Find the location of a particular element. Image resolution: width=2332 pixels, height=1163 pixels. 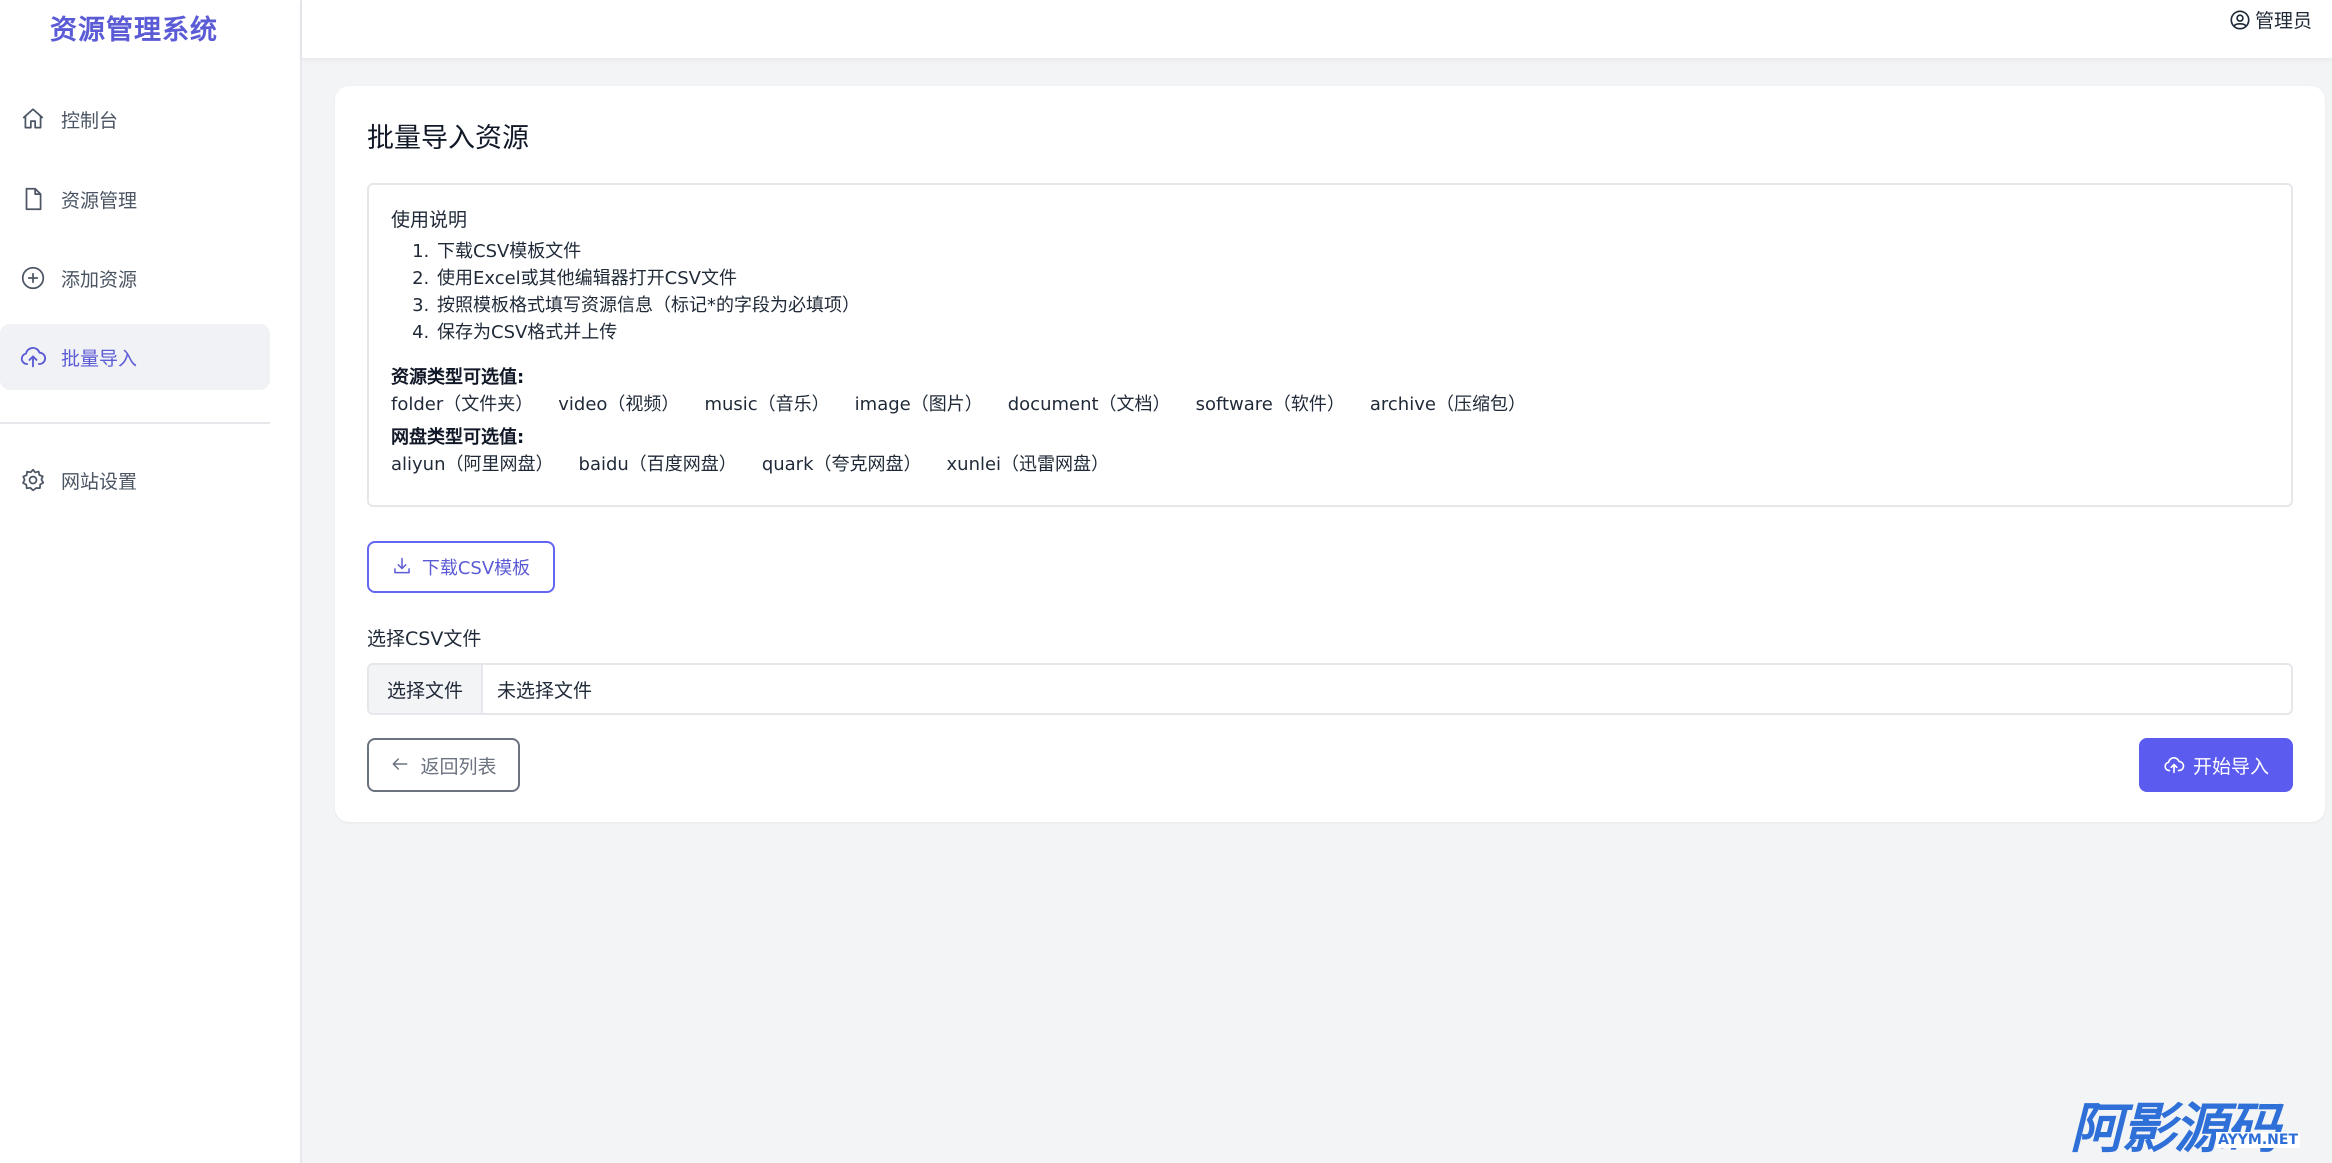

resource-type-option: image（图片） is located at coordinates (918, 404).